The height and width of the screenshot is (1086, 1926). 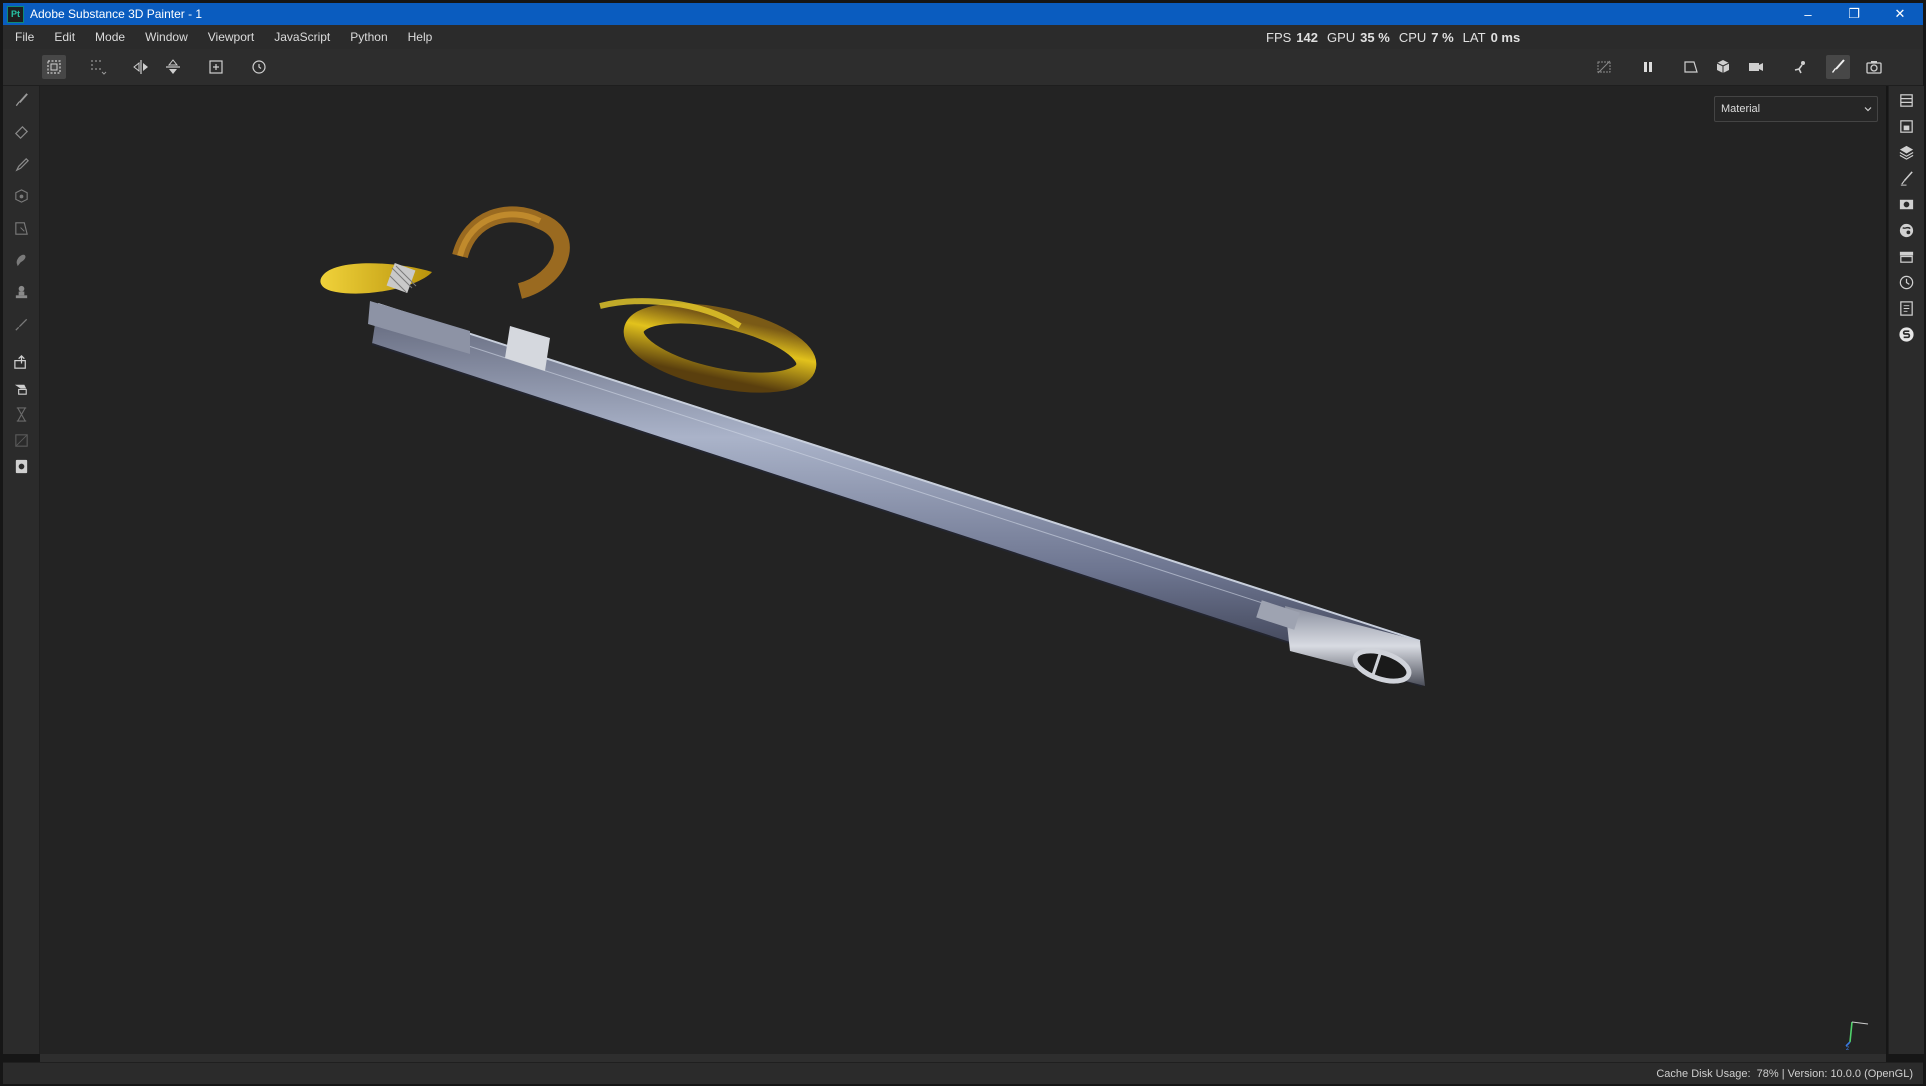 I want to click on menu-viewport: Viewport, so click(x=231, y=37).